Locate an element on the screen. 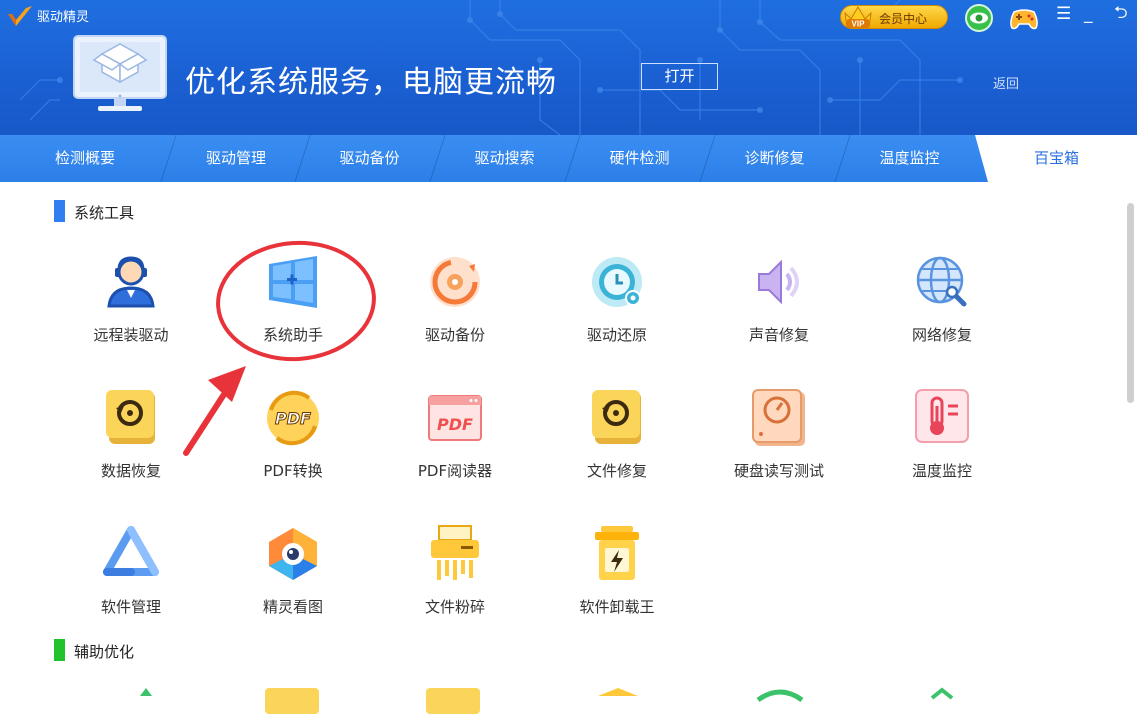 This screenshot has height=714, width=1137. shredder-icon is located at coordinates (455, 552).